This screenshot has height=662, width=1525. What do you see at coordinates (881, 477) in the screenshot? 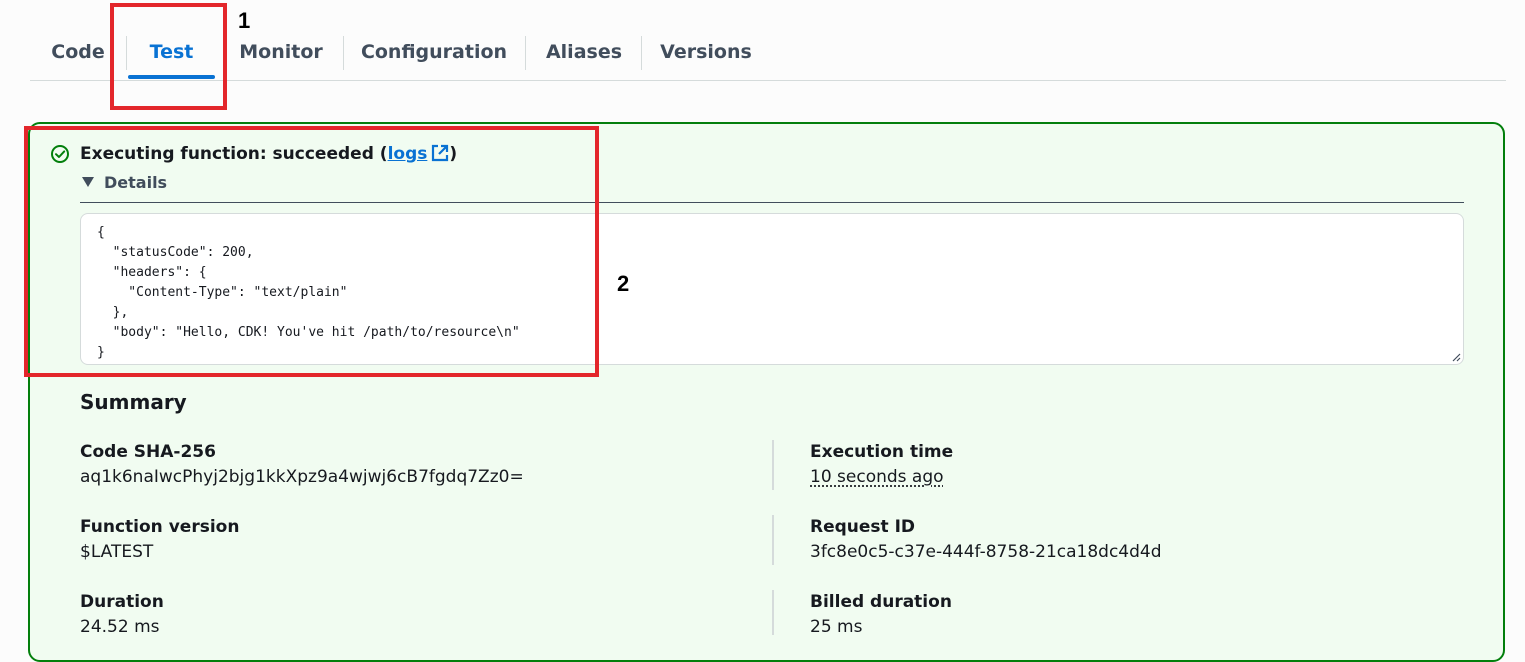
I see `execution-time-value: 10 seconds ago` at bounding box center [881, 477].